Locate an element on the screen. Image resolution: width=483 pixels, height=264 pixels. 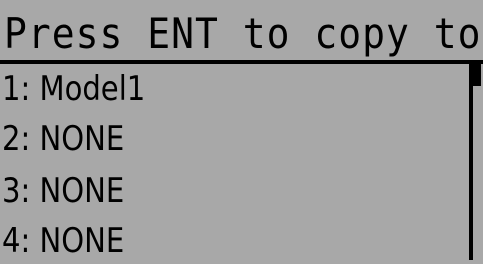
list-item-4: 4: NONE is located at coordinates (63, 241).